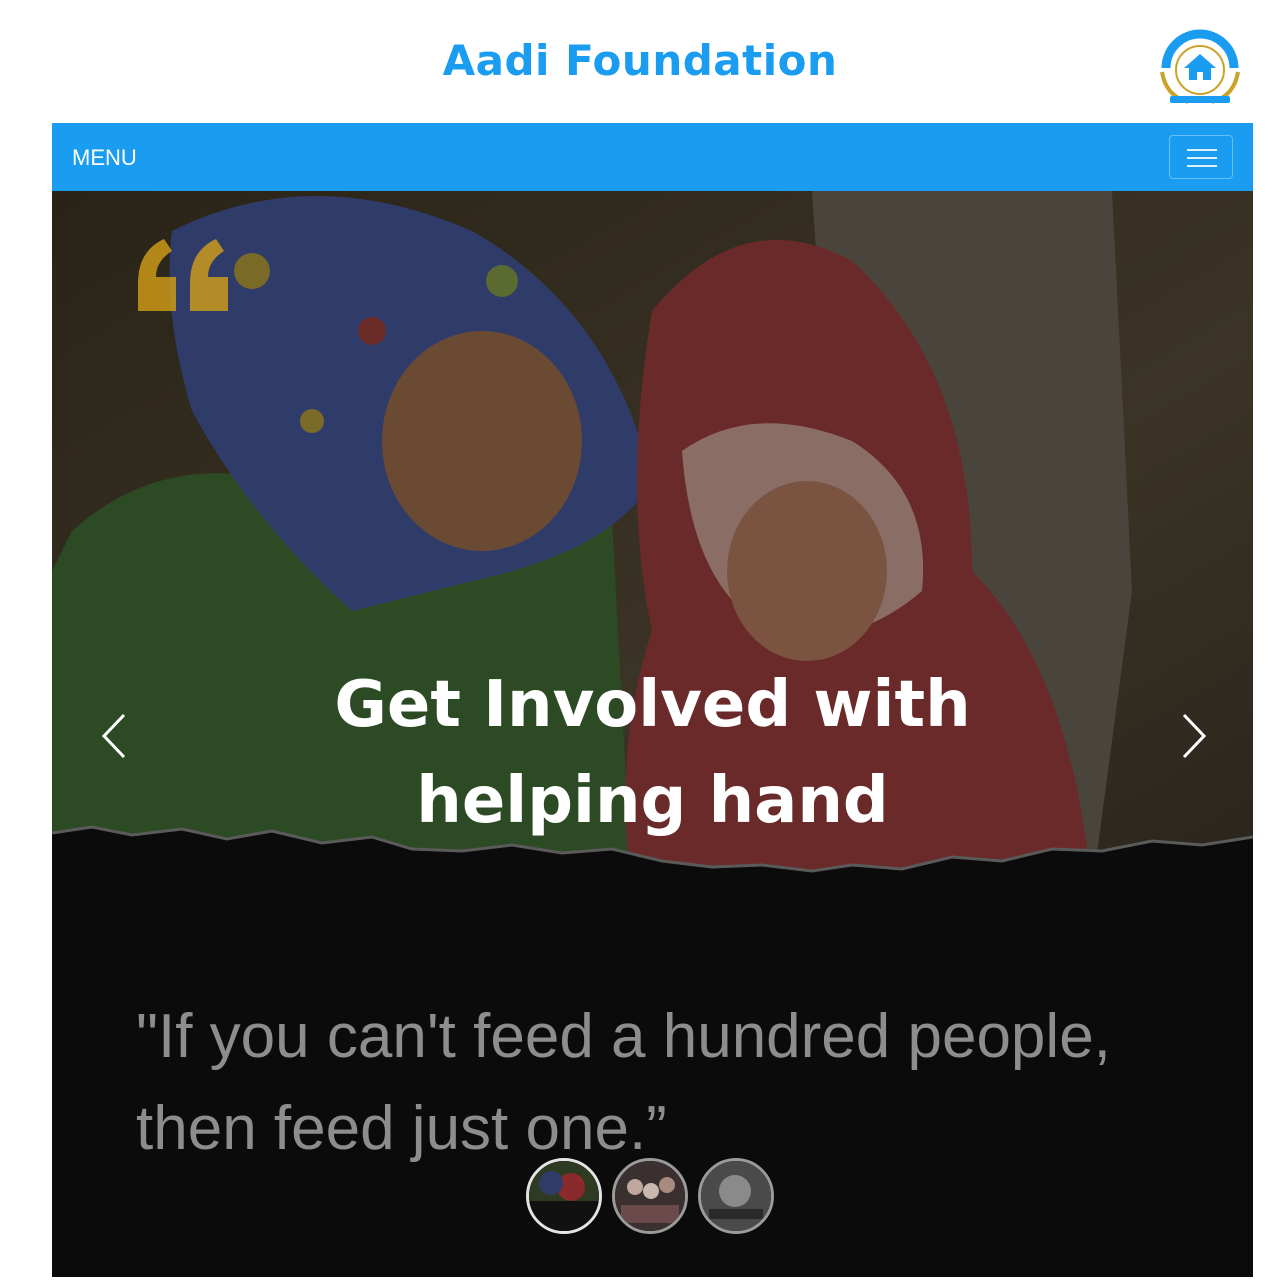 This screenshot has height=1280, width=1280. What do you see at coordinates (640, 60) in the screenshot?
I see `site-title: Aadi Foundation` at bounding box center [640, 60].